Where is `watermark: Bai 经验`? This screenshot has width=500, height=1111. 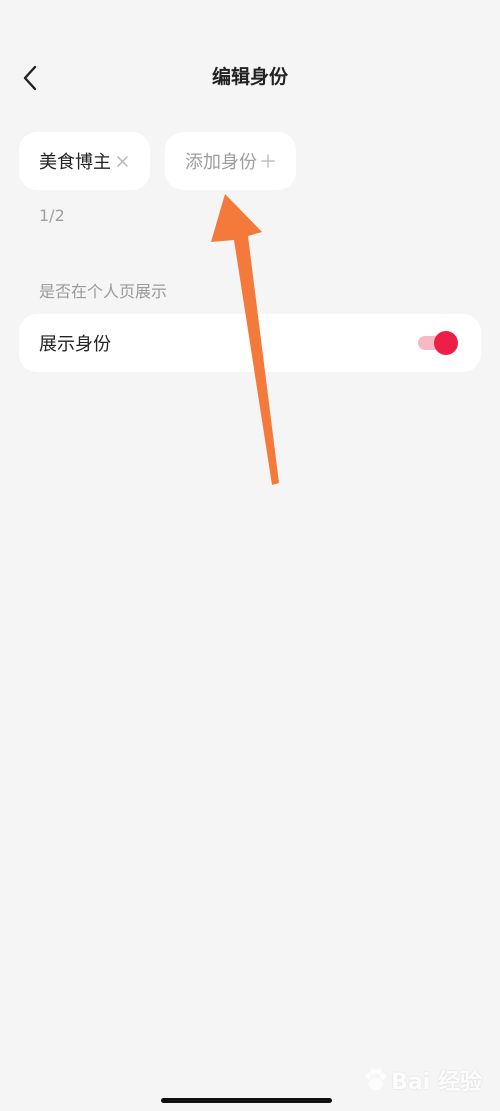
watermark: Bai 经验 is located at coordinates (422, 1080).